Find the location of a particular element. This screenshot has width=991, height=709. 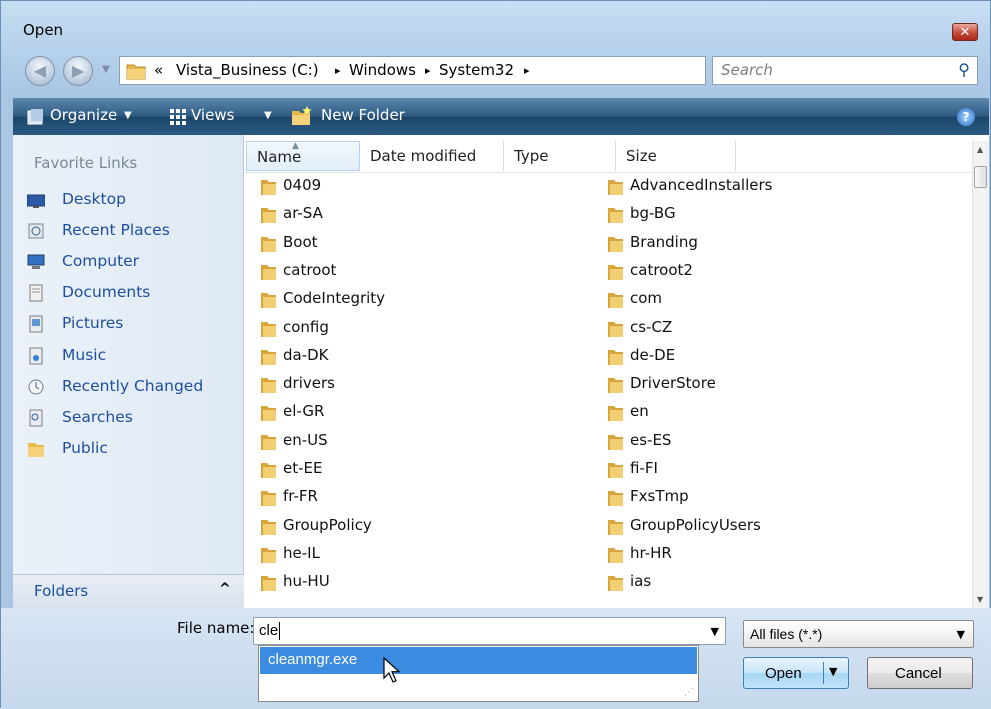

views-icon is located at coordinates (178, 117).